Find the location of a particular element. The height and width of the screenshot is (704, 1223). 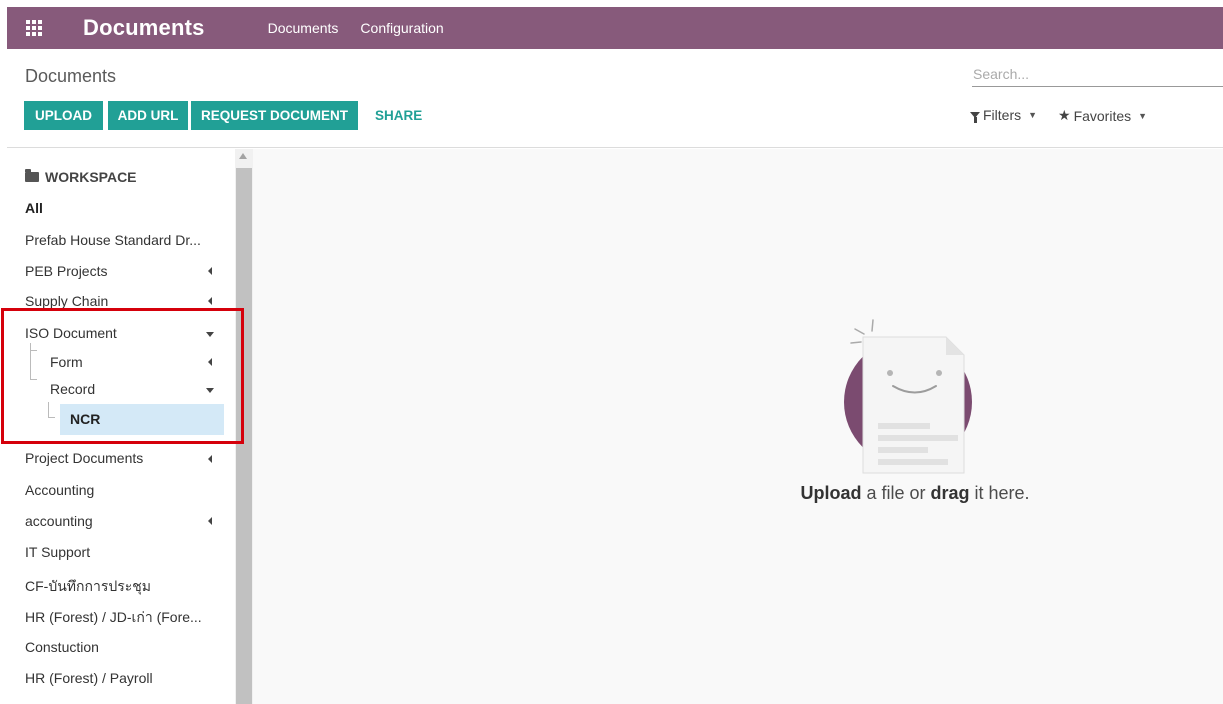

empty-document-illustration is located at coordinates (908, 396).